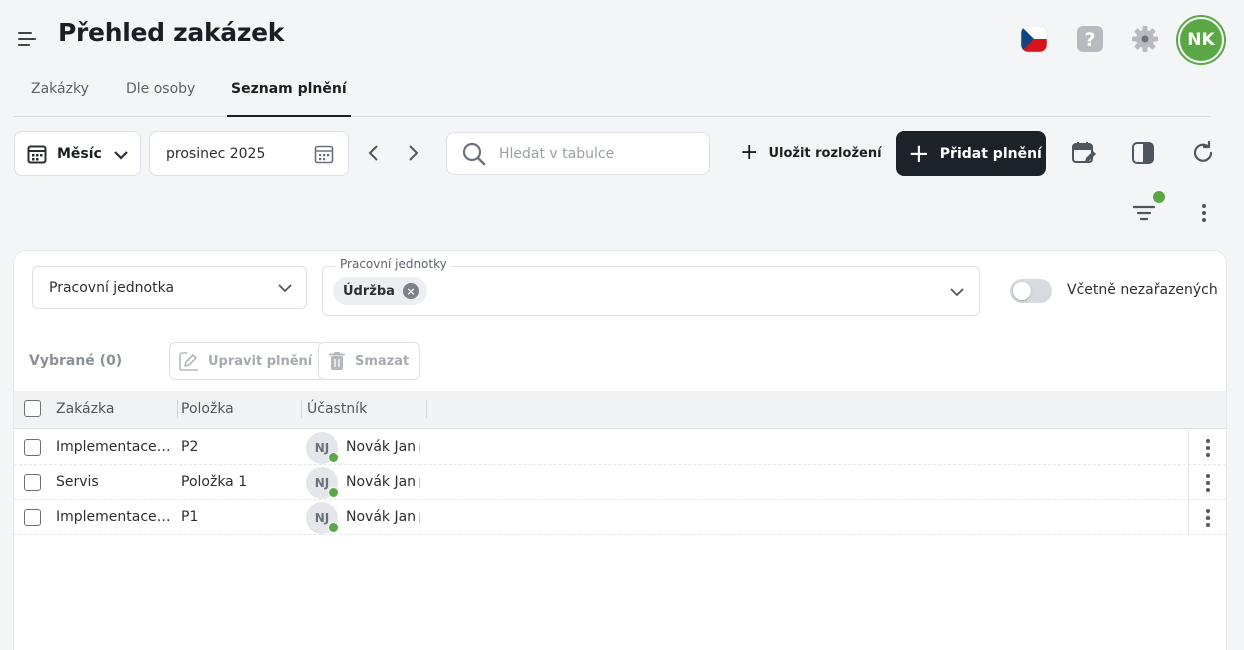  What do you see at coordinates (160, 89) in the screenshot?
I see `tab-by-person: Dle osoby` at bounding box center [160, 89].